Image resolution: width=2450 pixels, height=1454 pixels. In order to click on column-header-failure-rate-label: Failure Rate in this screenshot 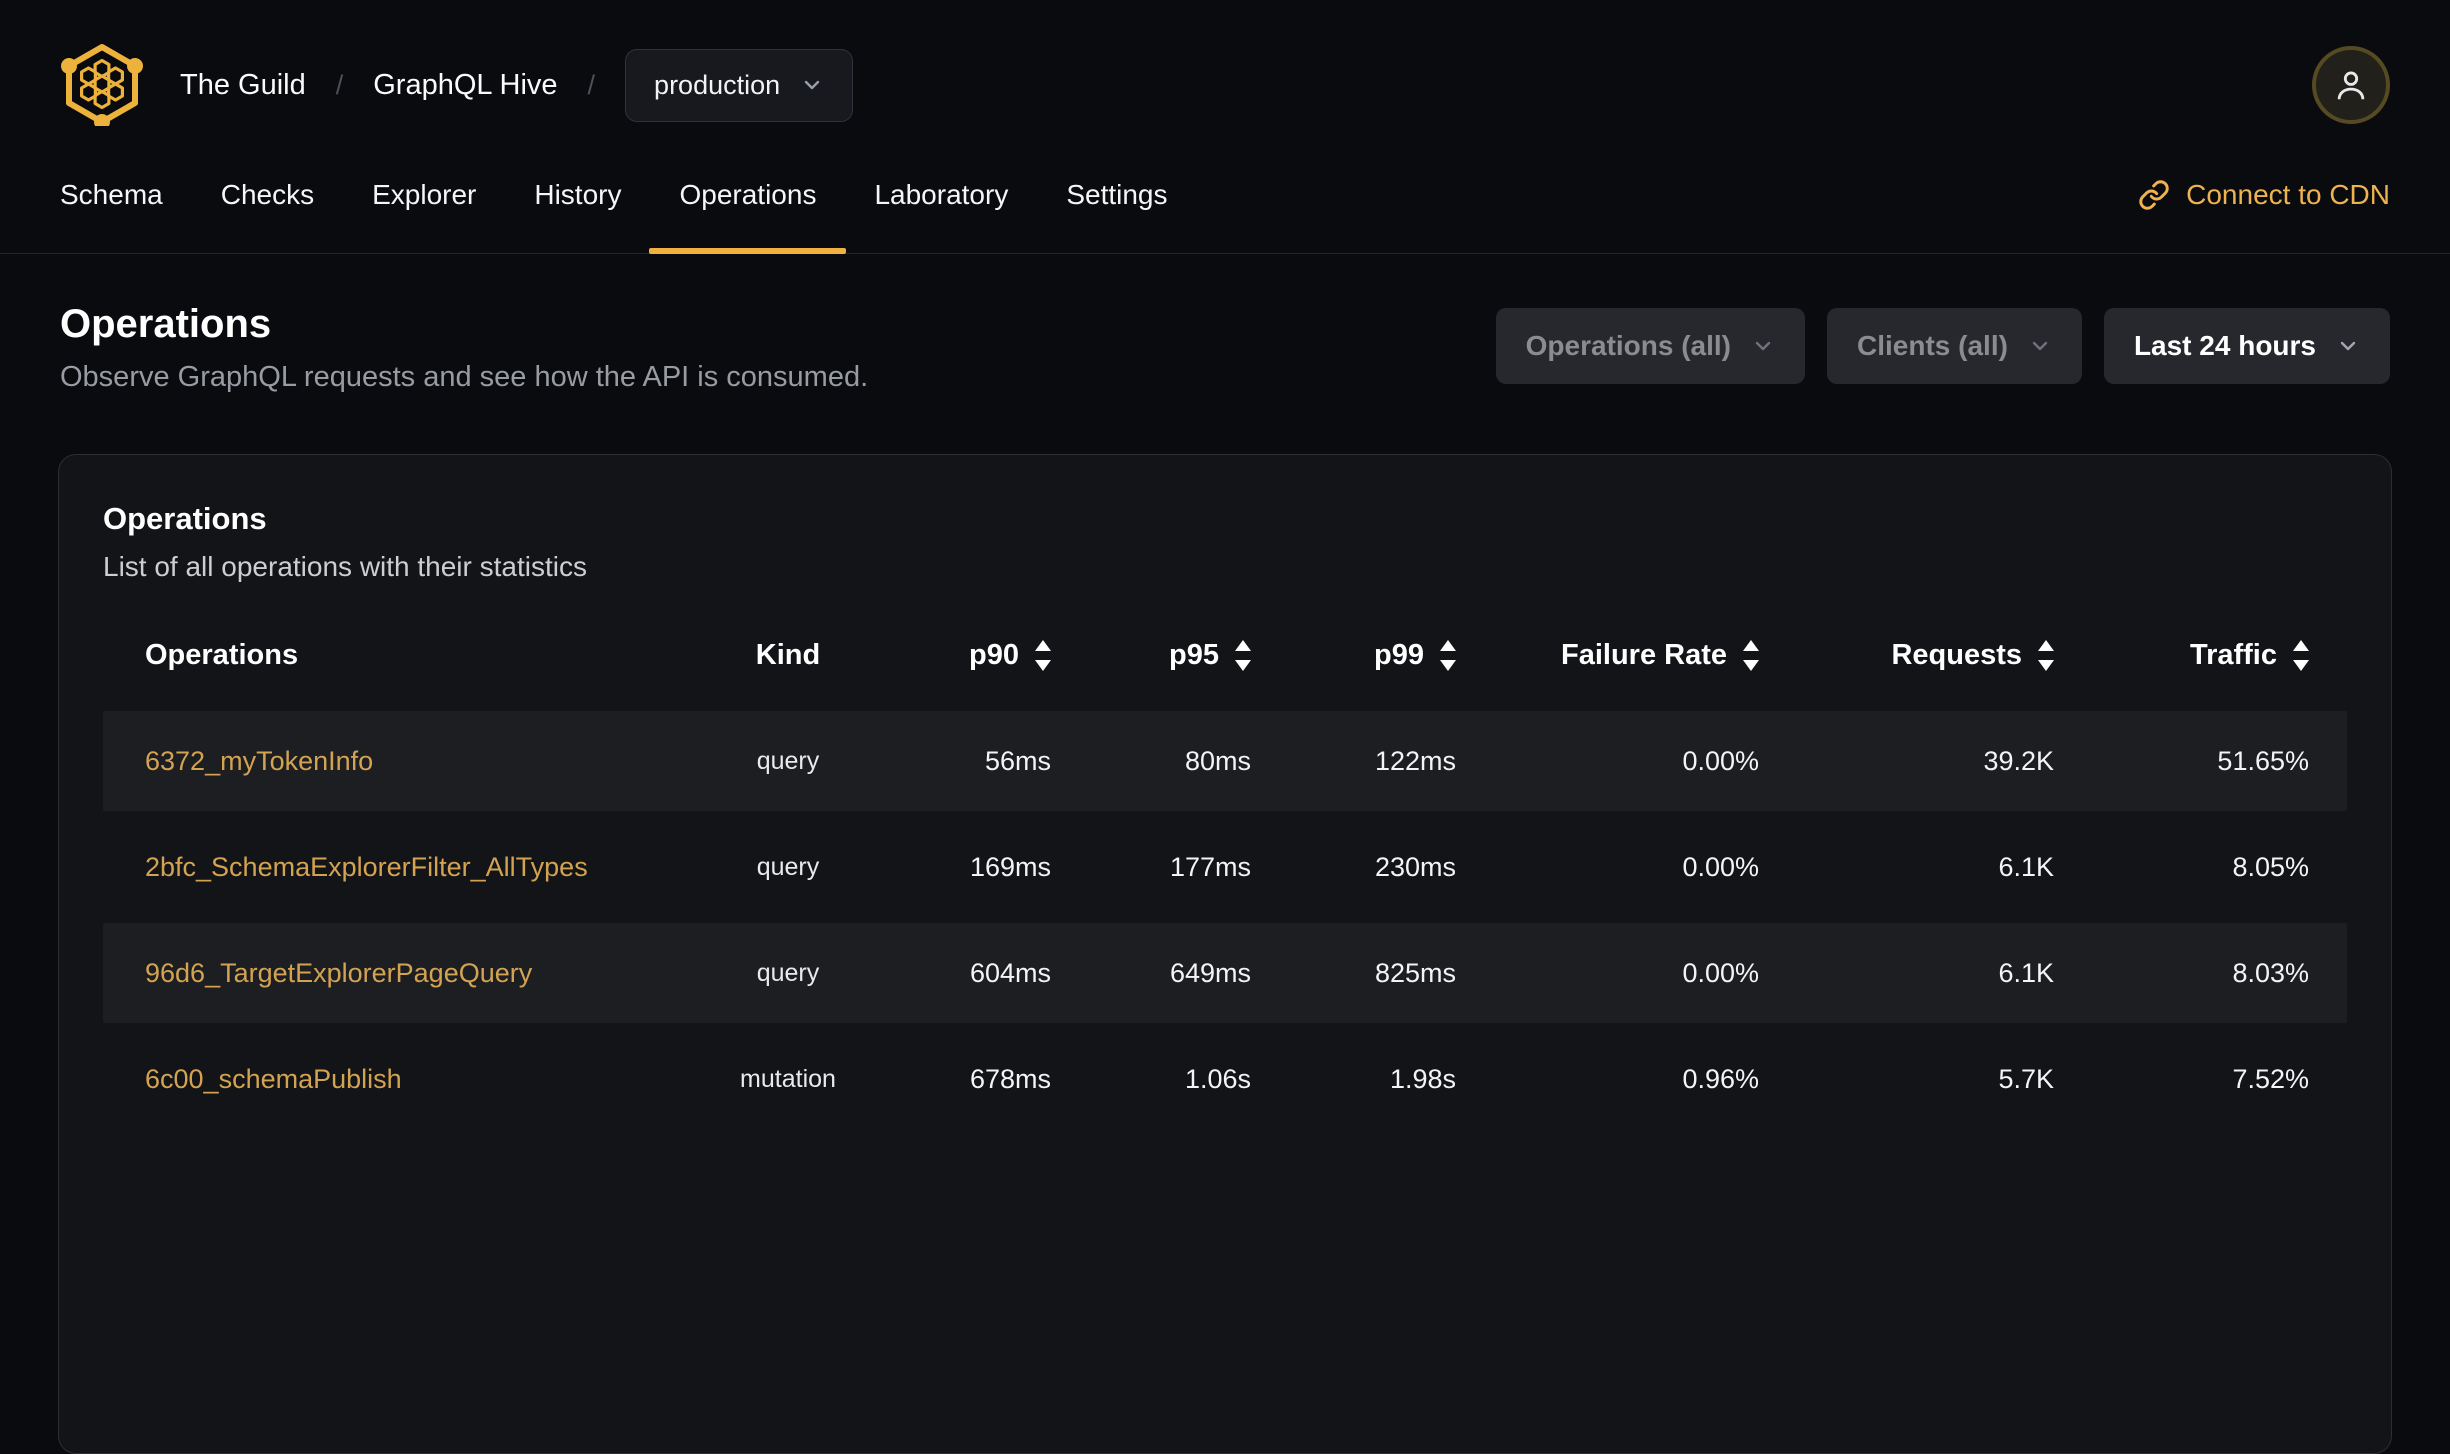, I will do `click(1644, 654)`.